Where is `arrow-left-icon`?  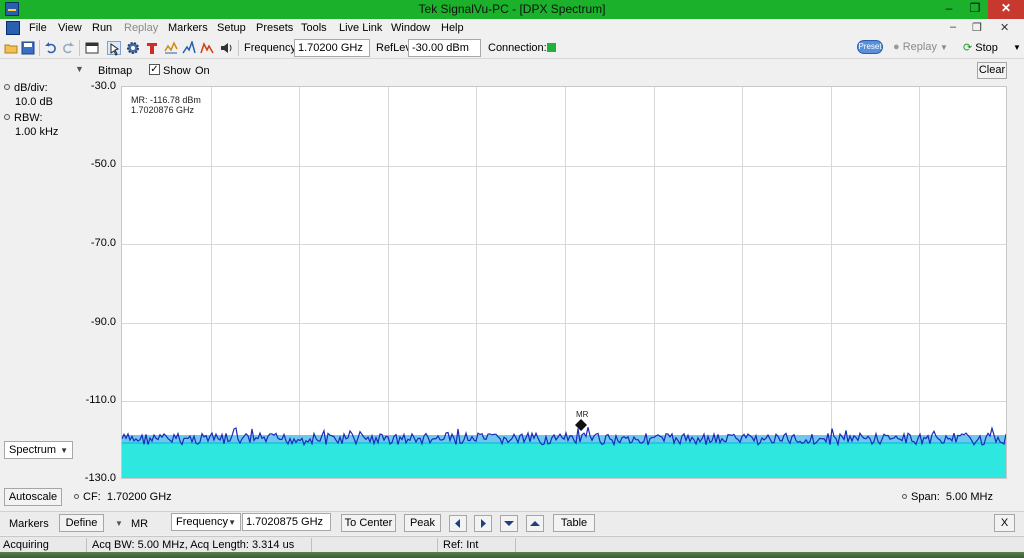
arrow-left-icon is located at coordinates (457, 523).